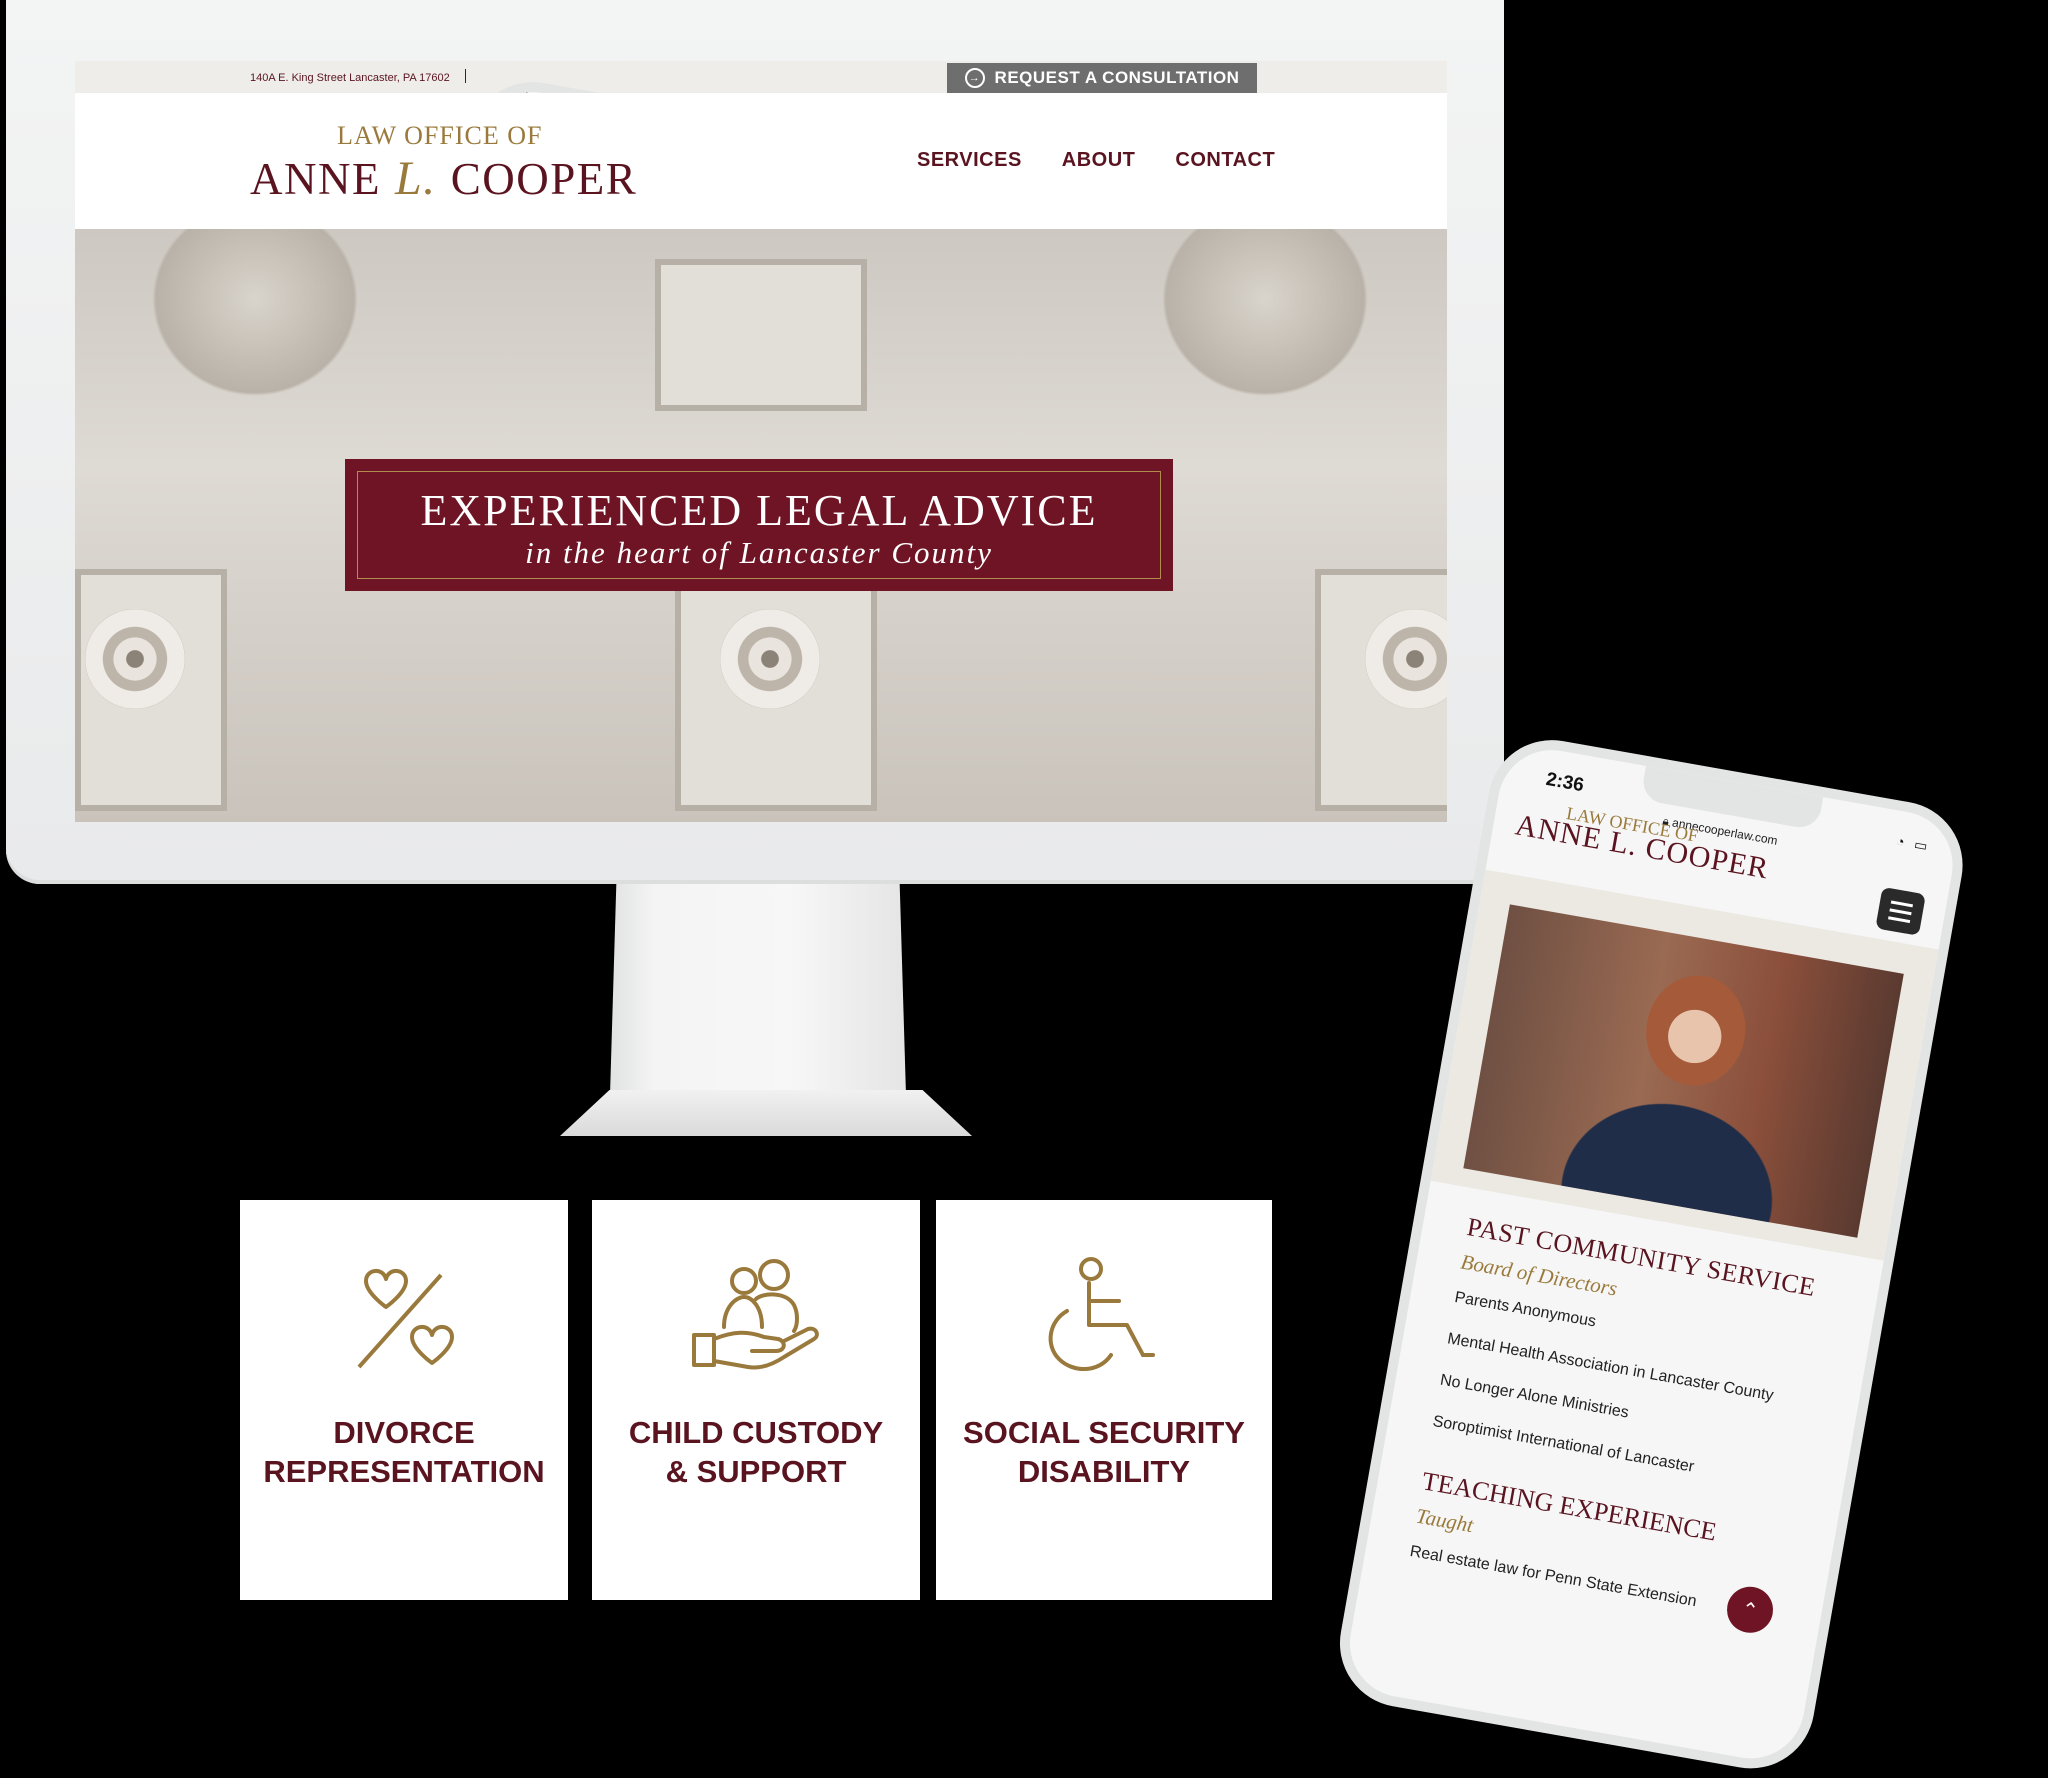 The width and height of the screenshot is (2048, 1778). Describe the element at coordinates (759, 552) in the screenshot. I see `hero-subtitle: in the heart of Lancaster County` at that location.